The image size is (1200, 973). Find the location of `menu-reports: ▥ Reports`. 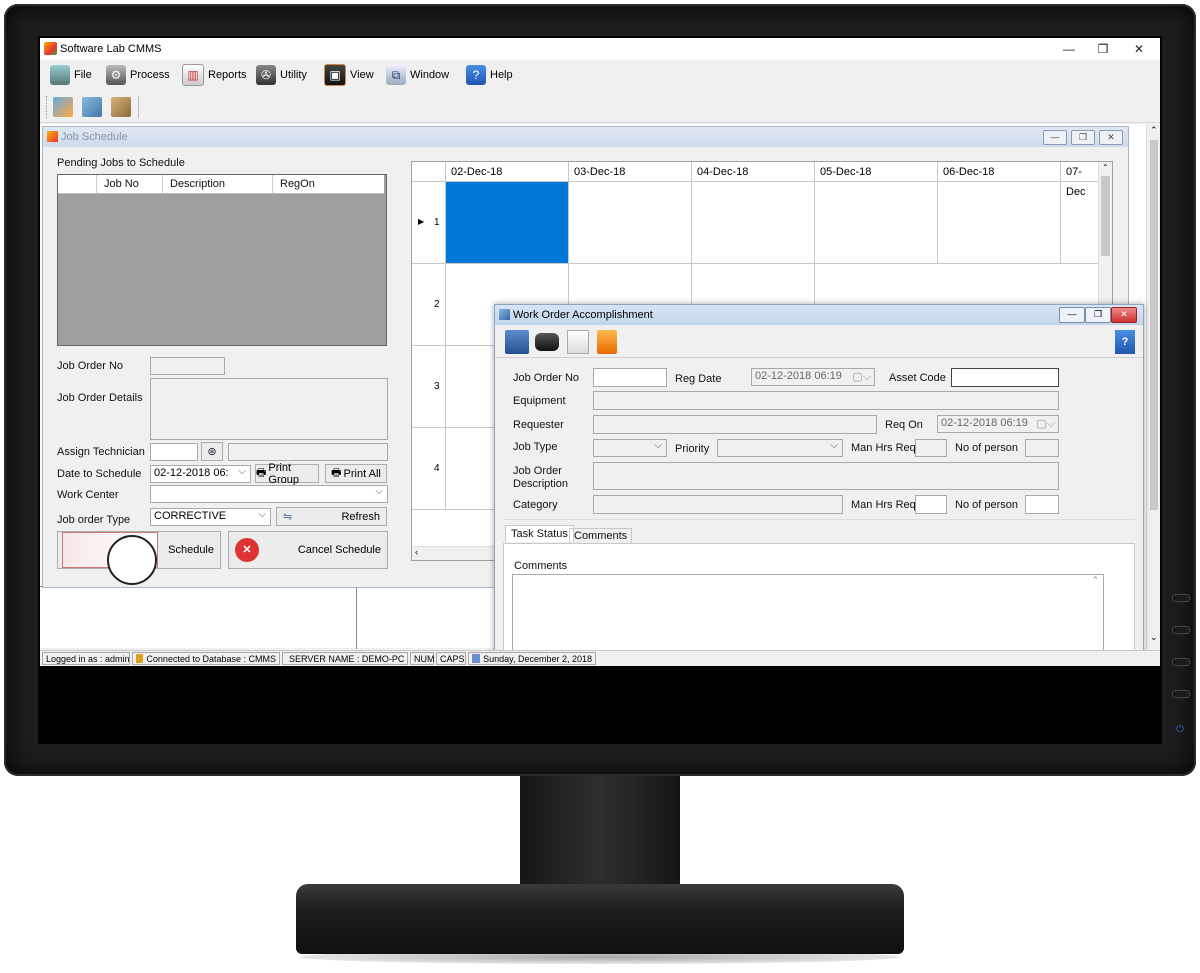

menu-reports: ▥ Reports is located at coordinates (214, 75).